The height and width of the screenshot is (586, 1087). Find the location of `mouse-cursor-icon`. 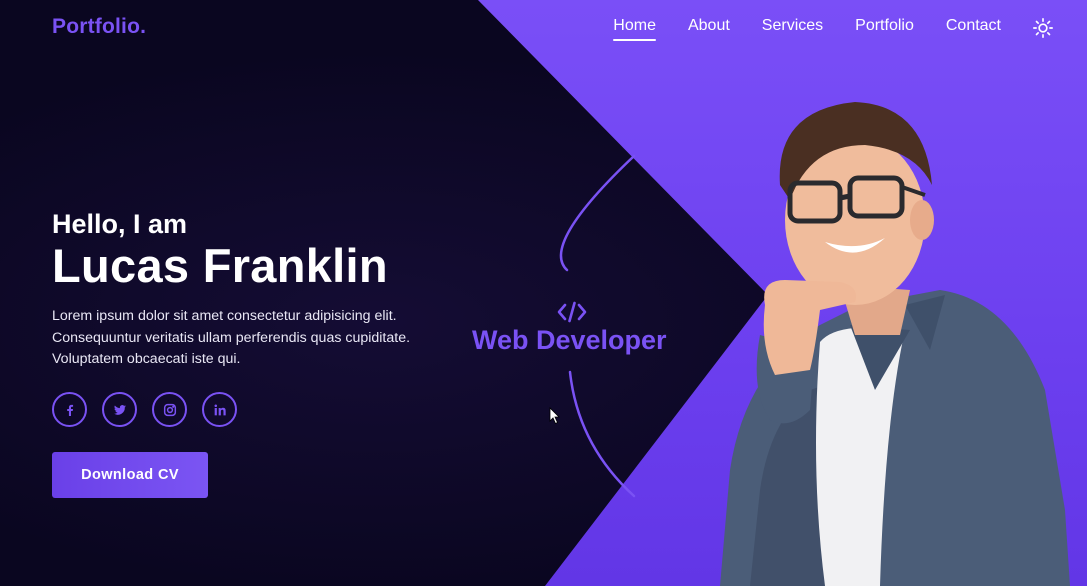

mouse-cursor-icon is located at coordinates (554, 416).